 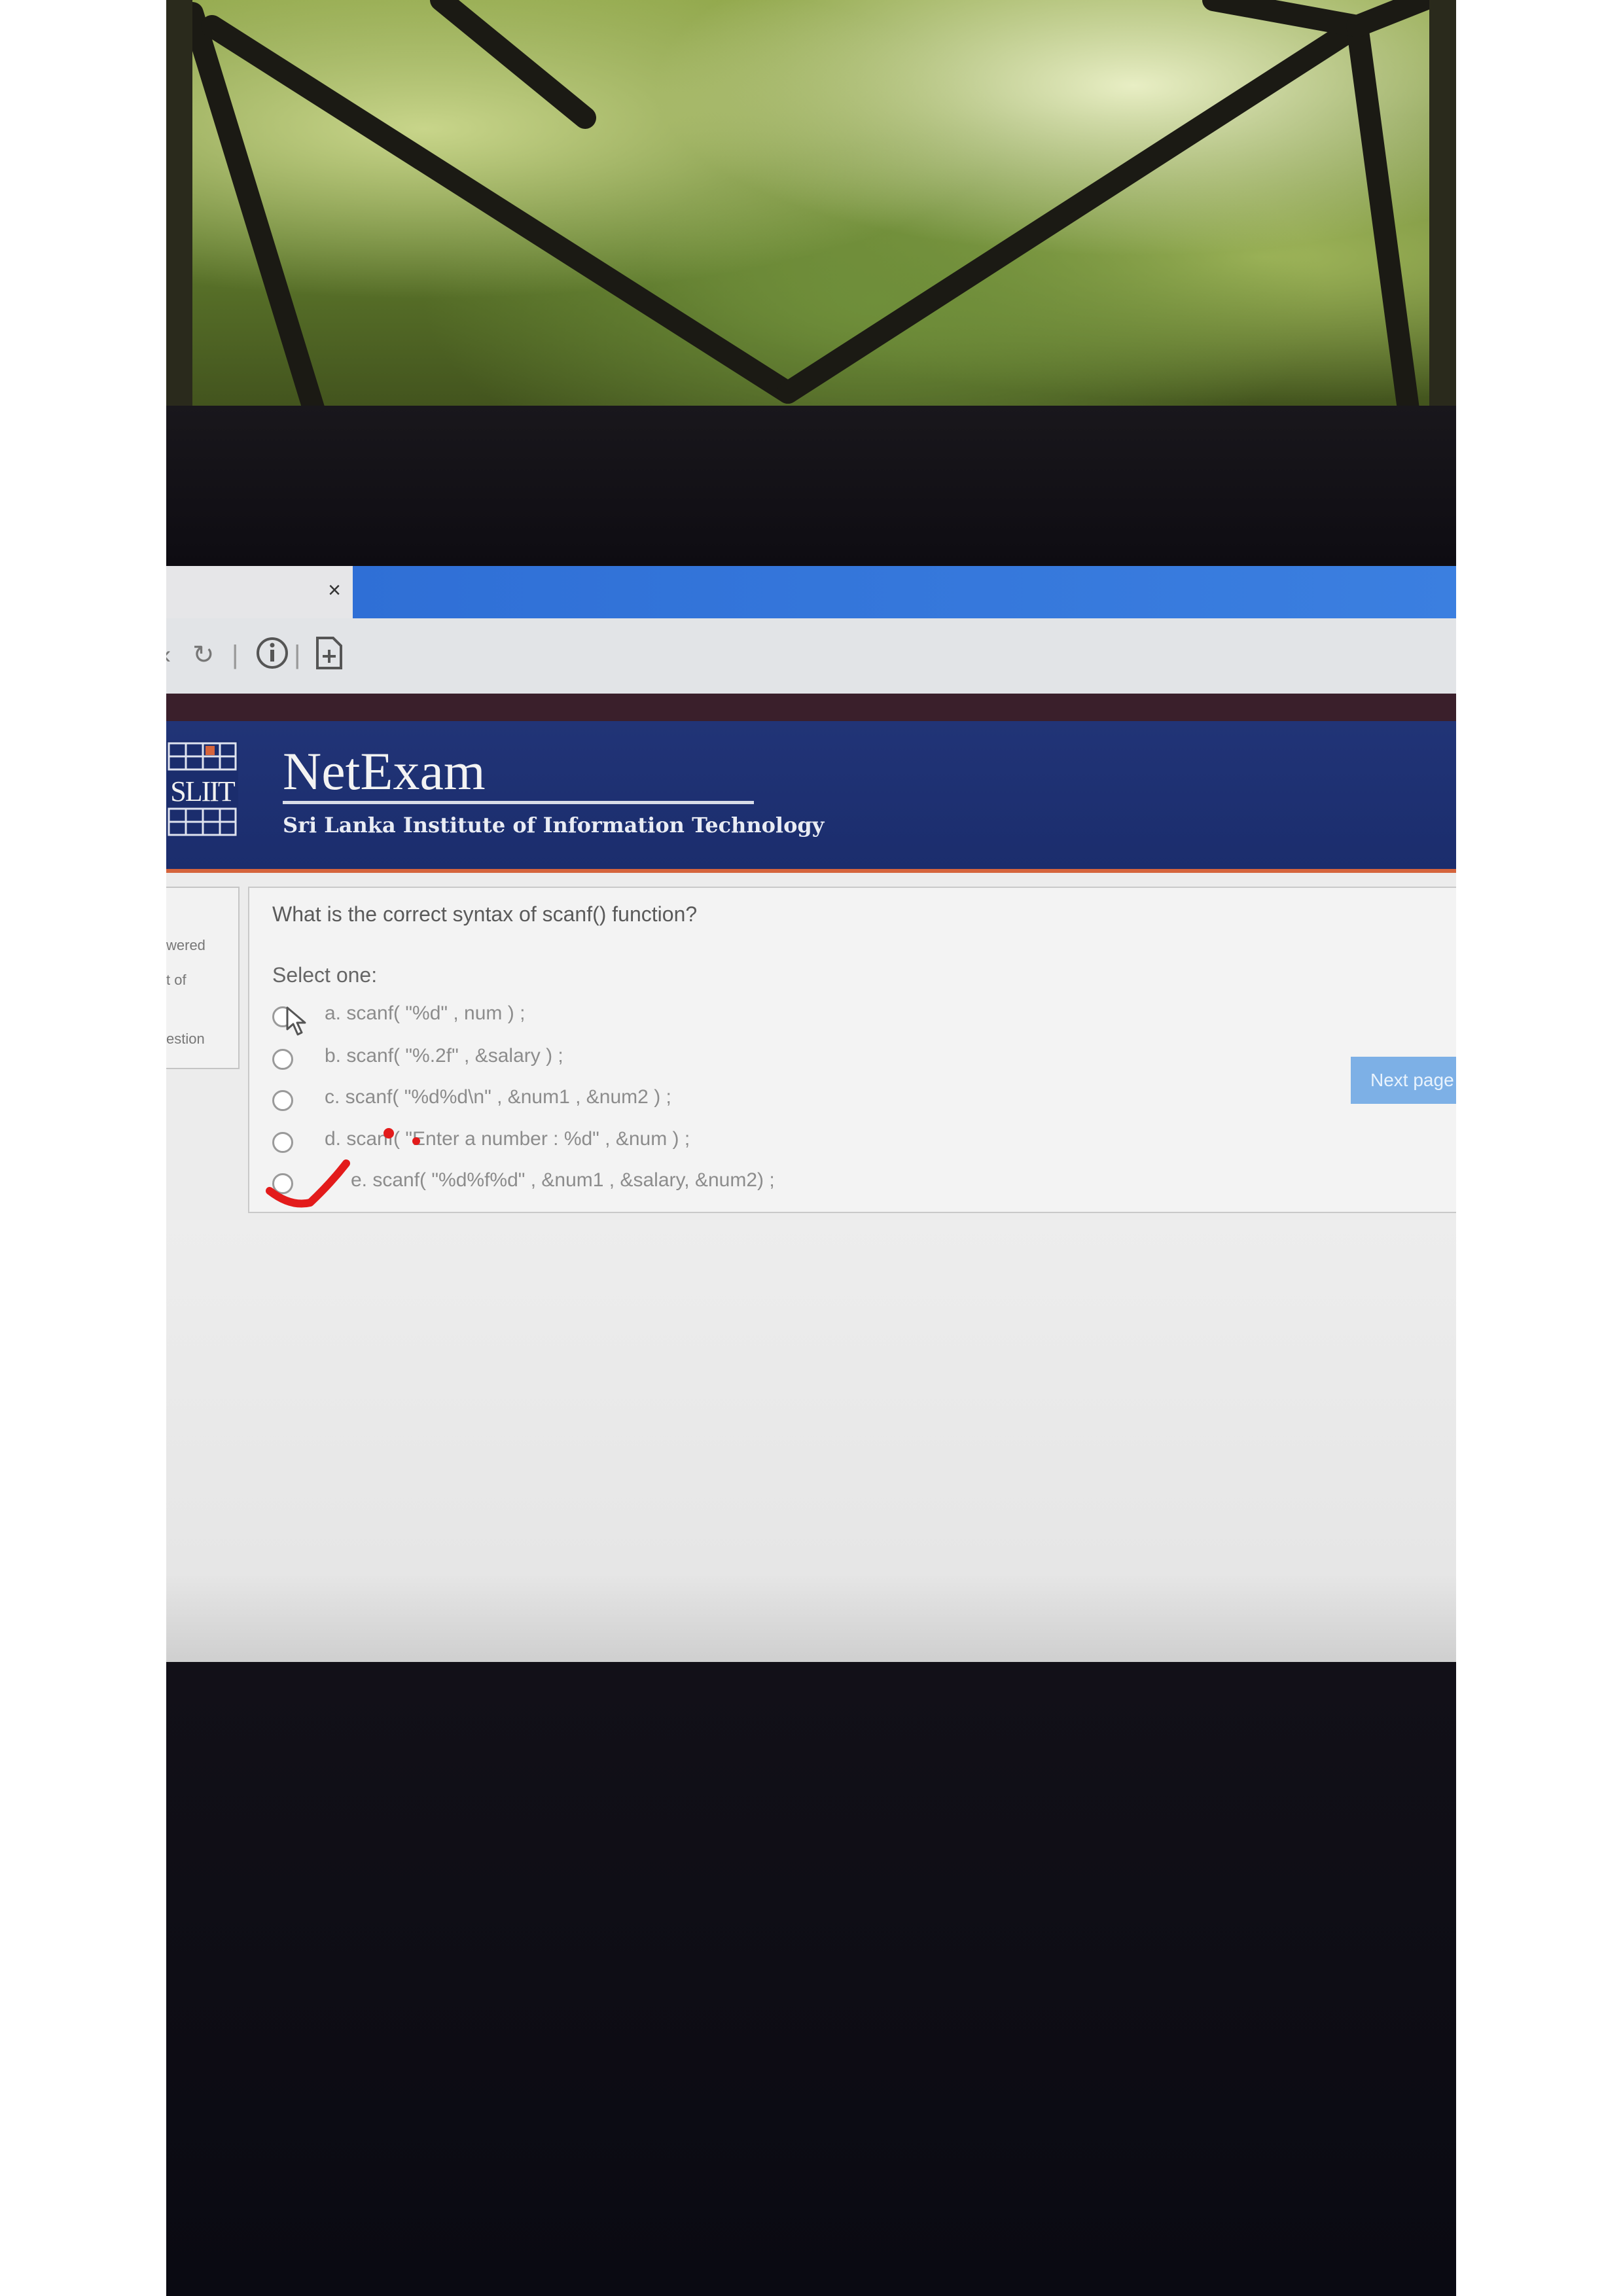 I want to click on chevron-left-icon: ‹, so click(x=168, y=655).